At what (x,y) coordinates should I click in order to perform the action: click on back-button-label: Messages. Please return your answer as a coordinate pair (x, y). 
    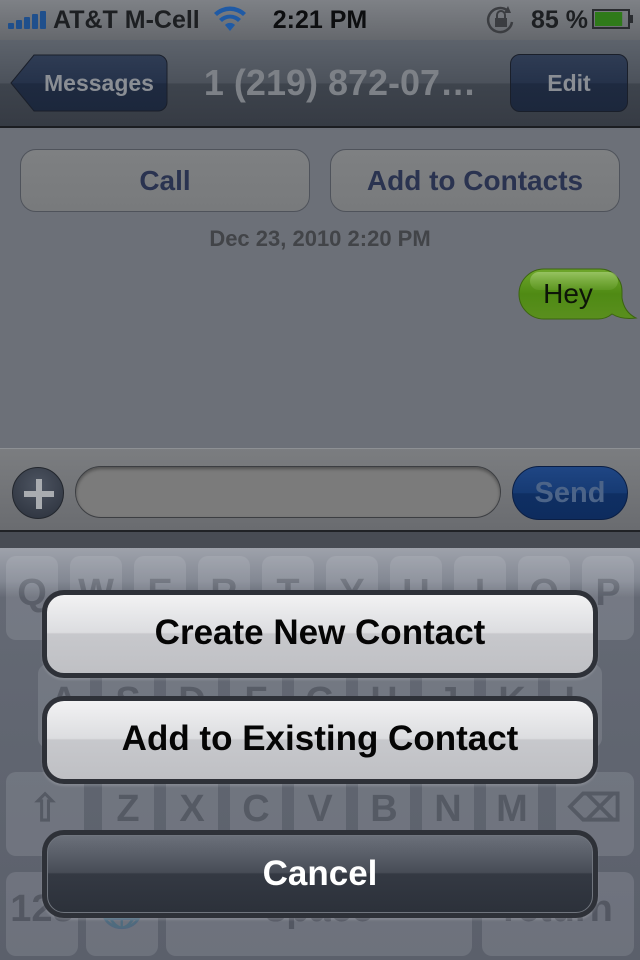
    Looking at the image, I should click on (99, 83).